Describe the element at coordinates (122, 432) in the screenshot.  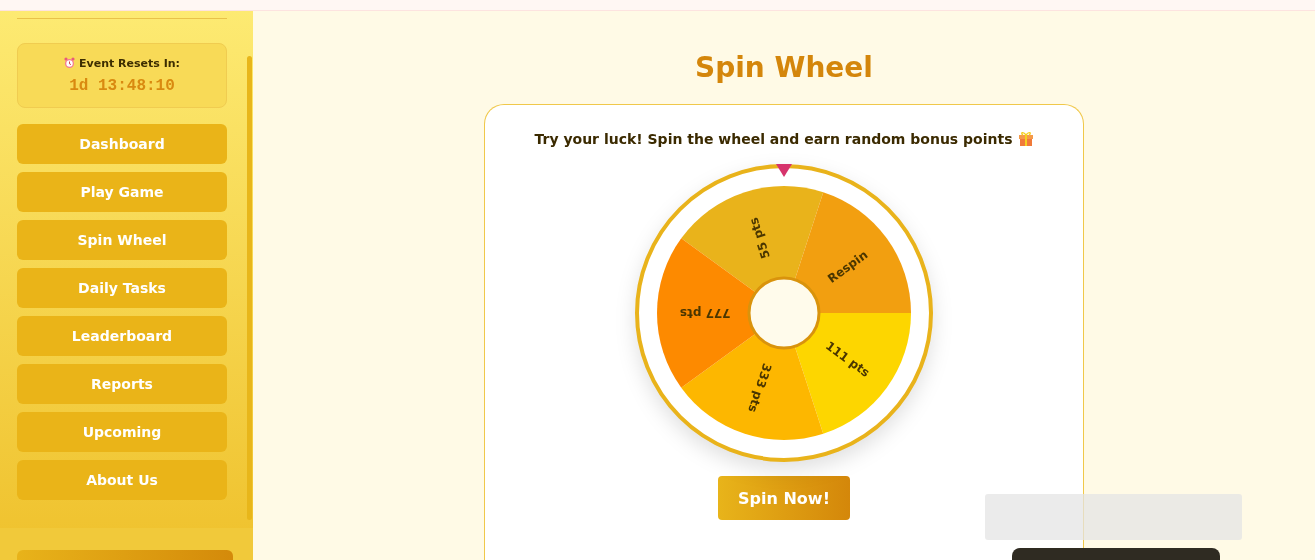
I see `nav-button: Upcoming` at that location.